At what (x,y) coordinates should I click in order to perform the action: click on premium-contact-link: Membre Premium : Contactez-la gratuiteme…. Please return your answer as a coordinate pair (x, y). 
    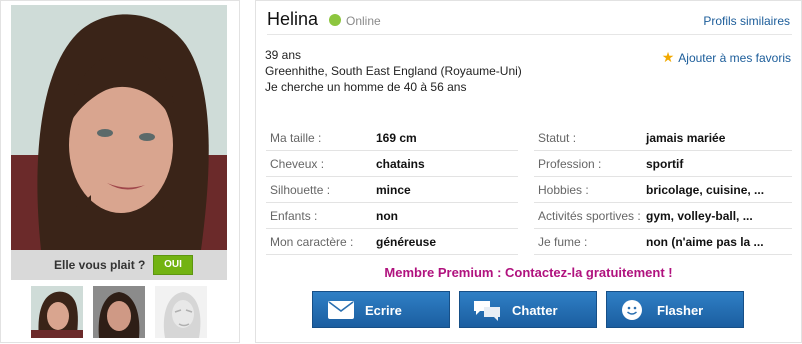
    Looking at the image, I should click on (528, 272).